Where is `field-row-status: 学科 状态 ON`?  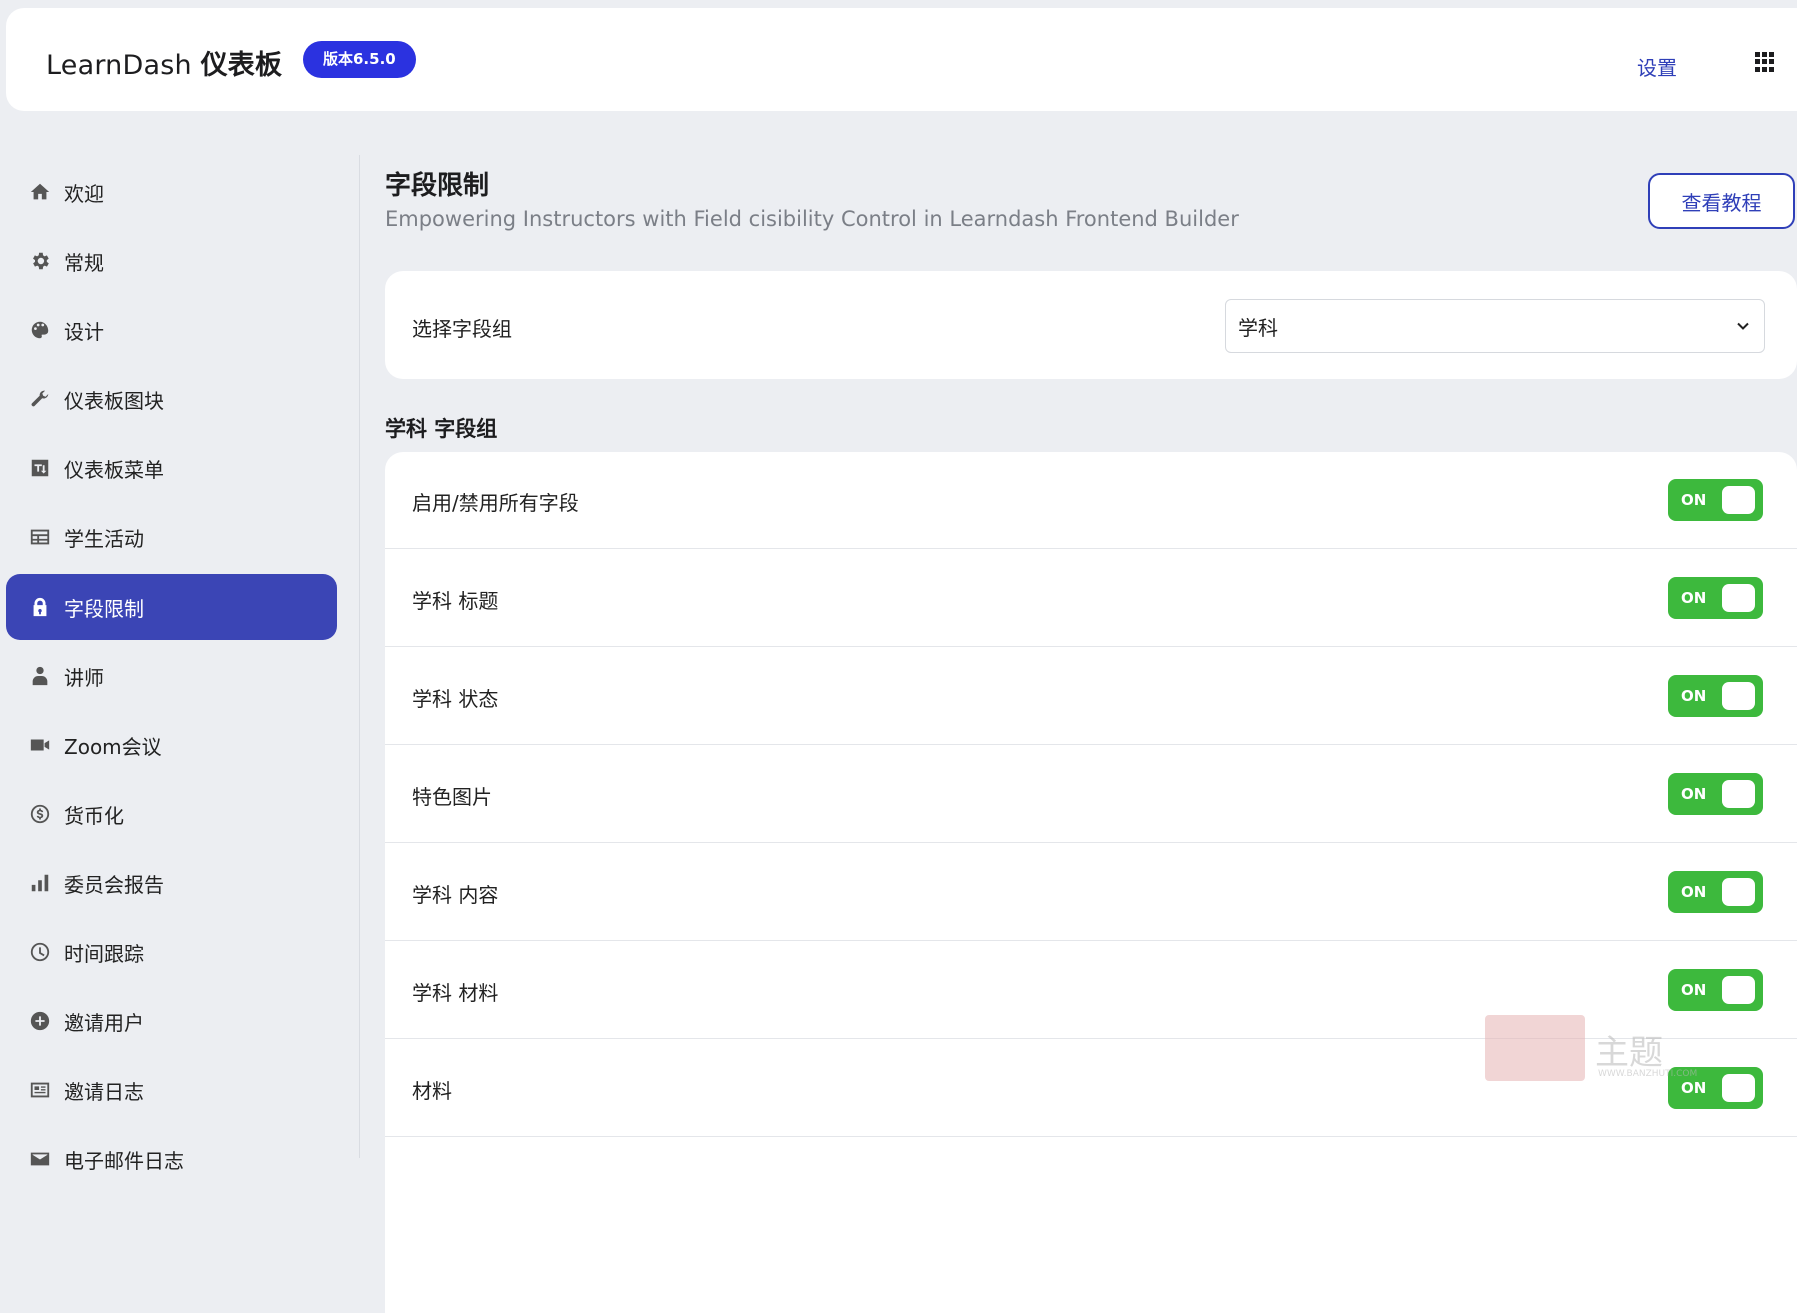
field-row-status: 学科 状态 ON is located at coordinates (1091, 696).